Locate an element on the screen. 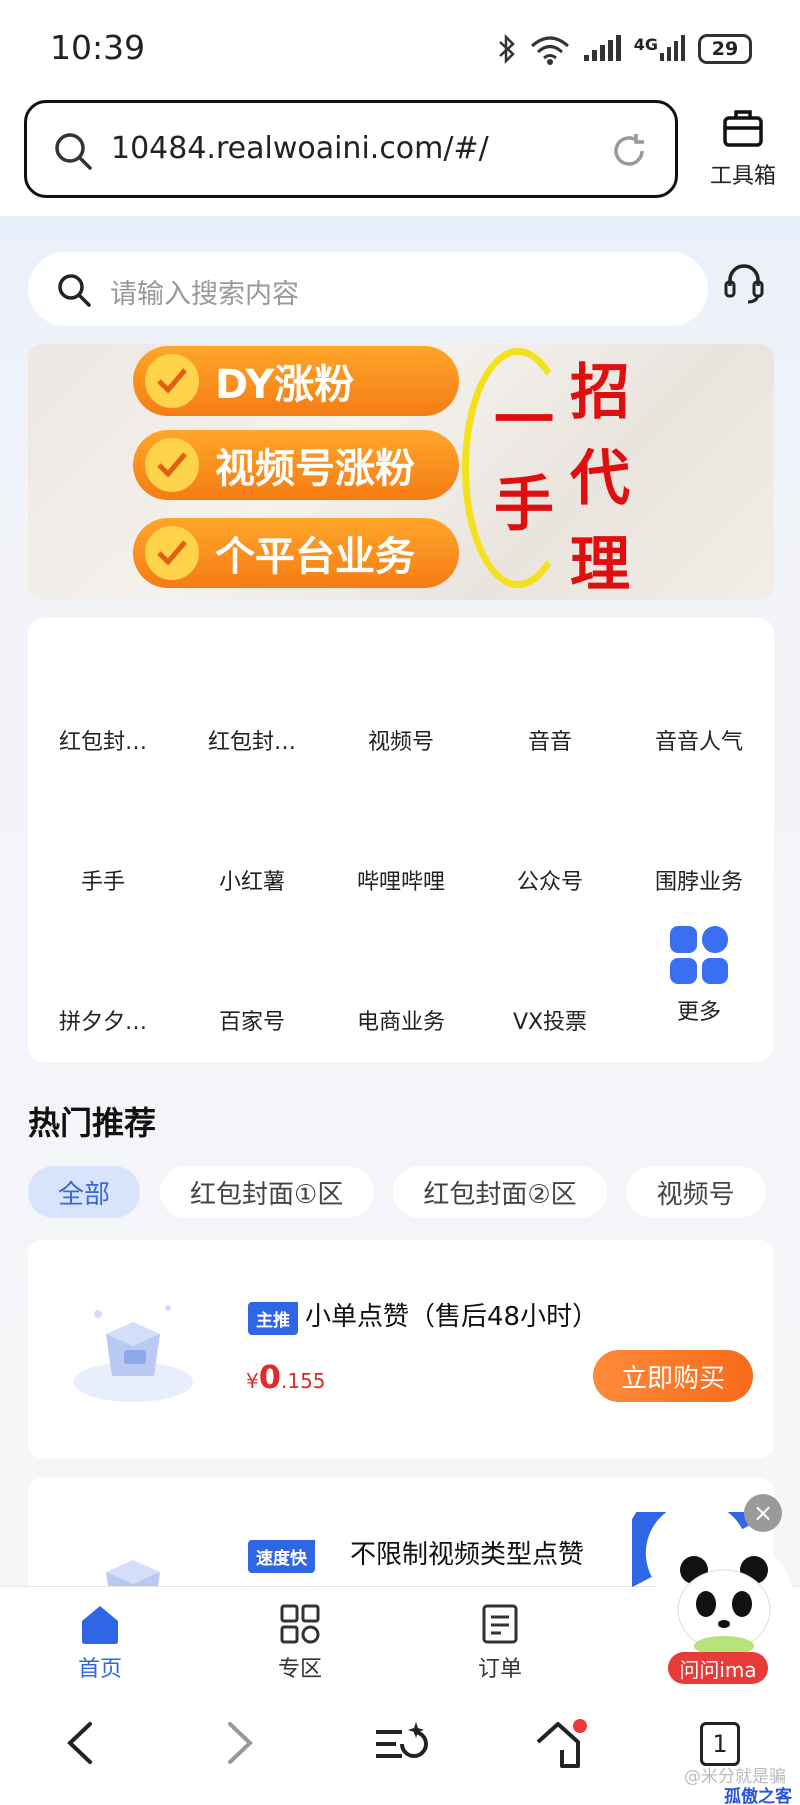 Image resolution: width=800 pixels, height=1805 pixels. order-icon is located at coordinates (500, 1627).